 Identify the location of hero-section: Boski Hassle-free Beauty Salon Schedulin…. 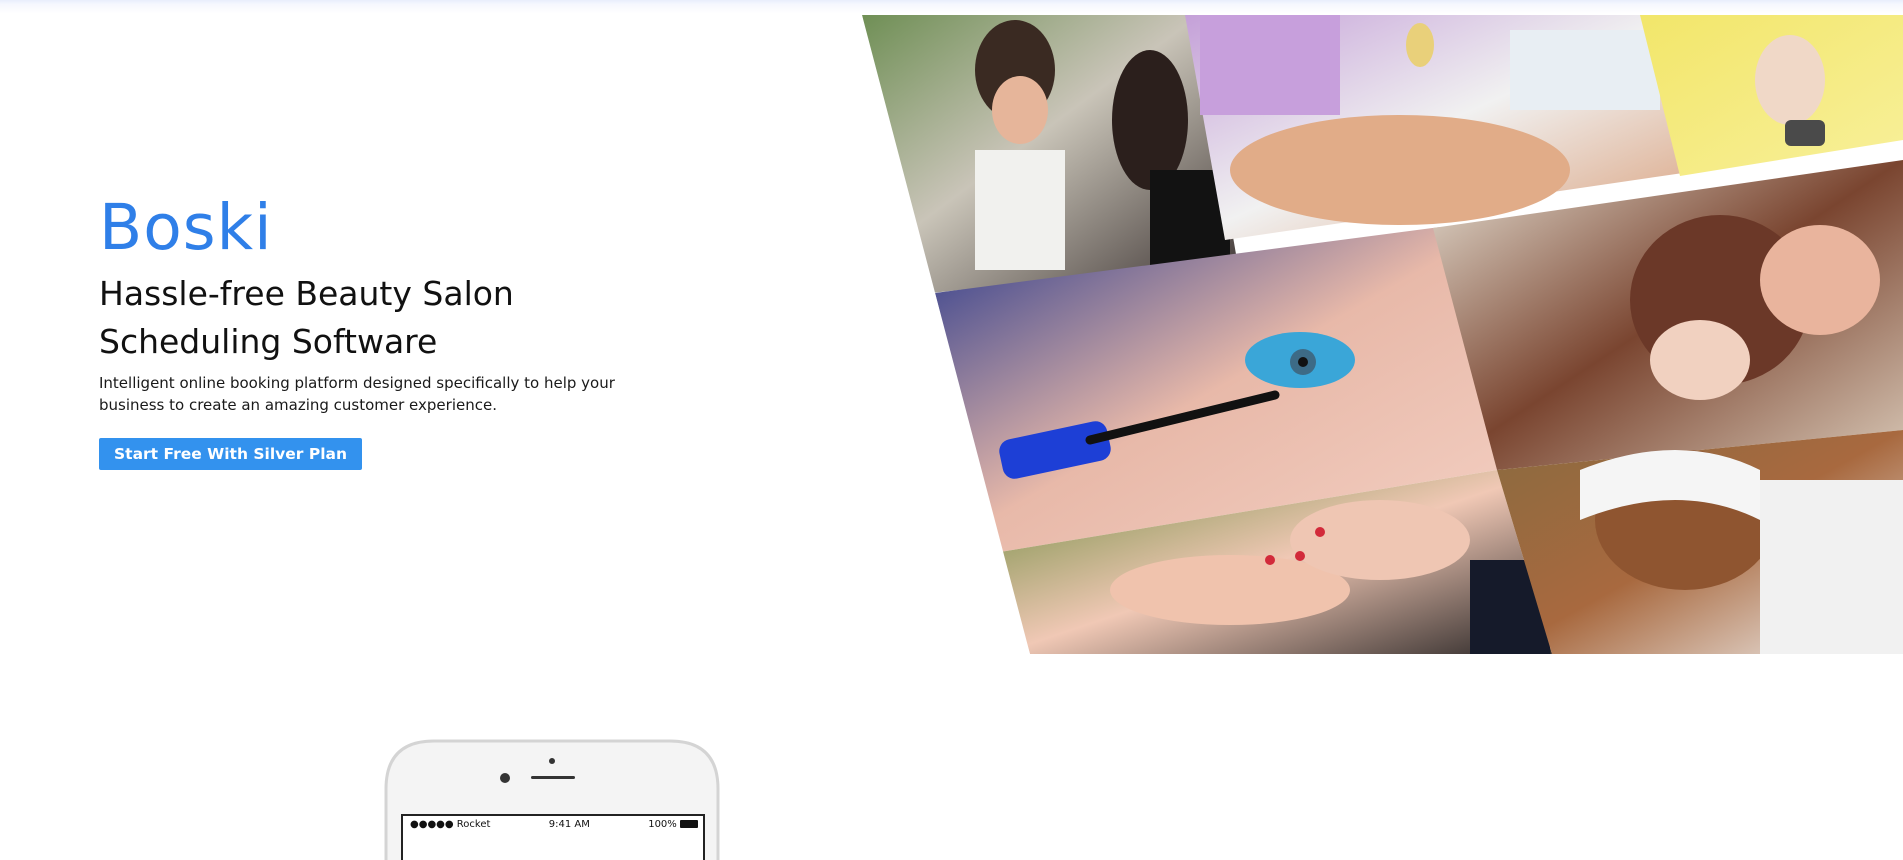
(399, 330).